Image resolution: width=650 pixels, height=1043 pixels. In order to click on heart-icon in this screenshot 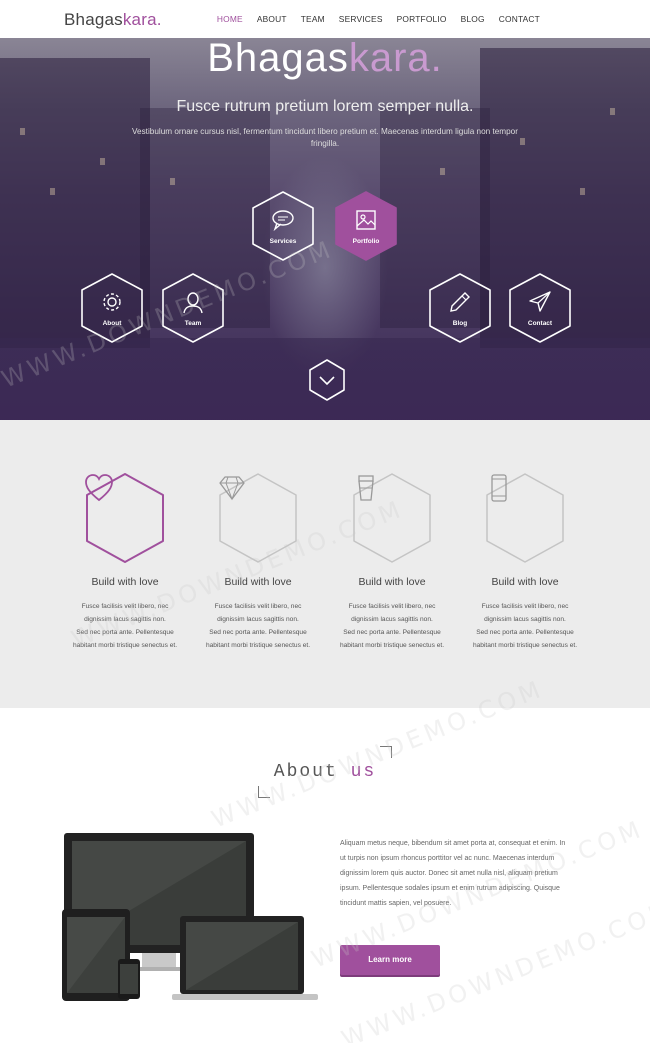, I will do `click(99, 488)`.